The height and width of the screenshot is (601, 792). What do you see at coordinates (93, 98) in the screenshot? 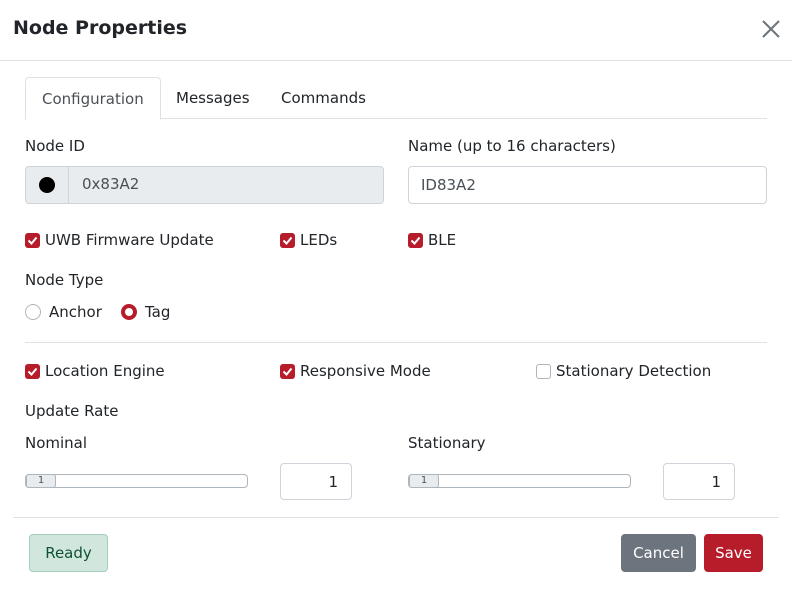
I see `tab-configuration: Configuration` at bounding box center [93, 98].